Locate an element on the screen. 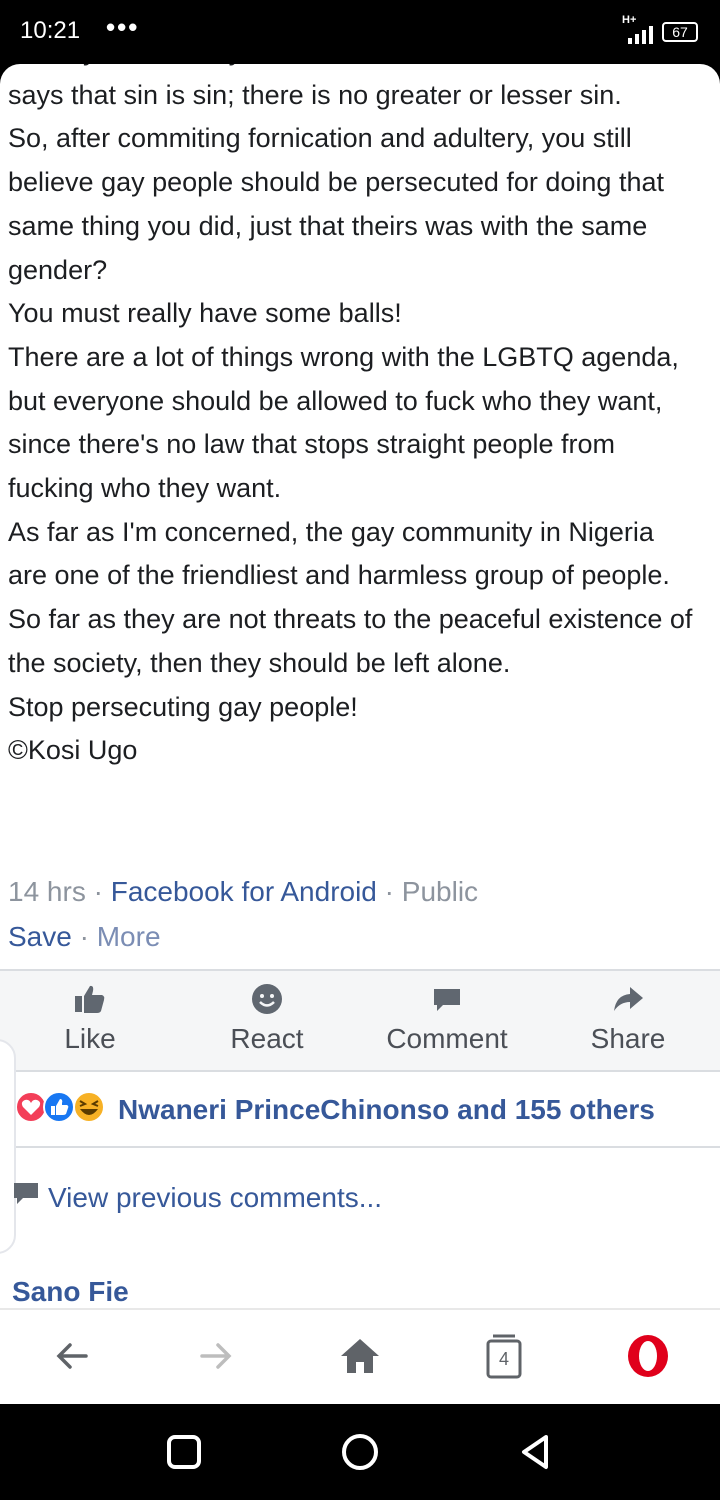 Image resolution: width=720 pixels, height=1500 pixels. back-arrow-icon is located at coordinates (72, 1356).